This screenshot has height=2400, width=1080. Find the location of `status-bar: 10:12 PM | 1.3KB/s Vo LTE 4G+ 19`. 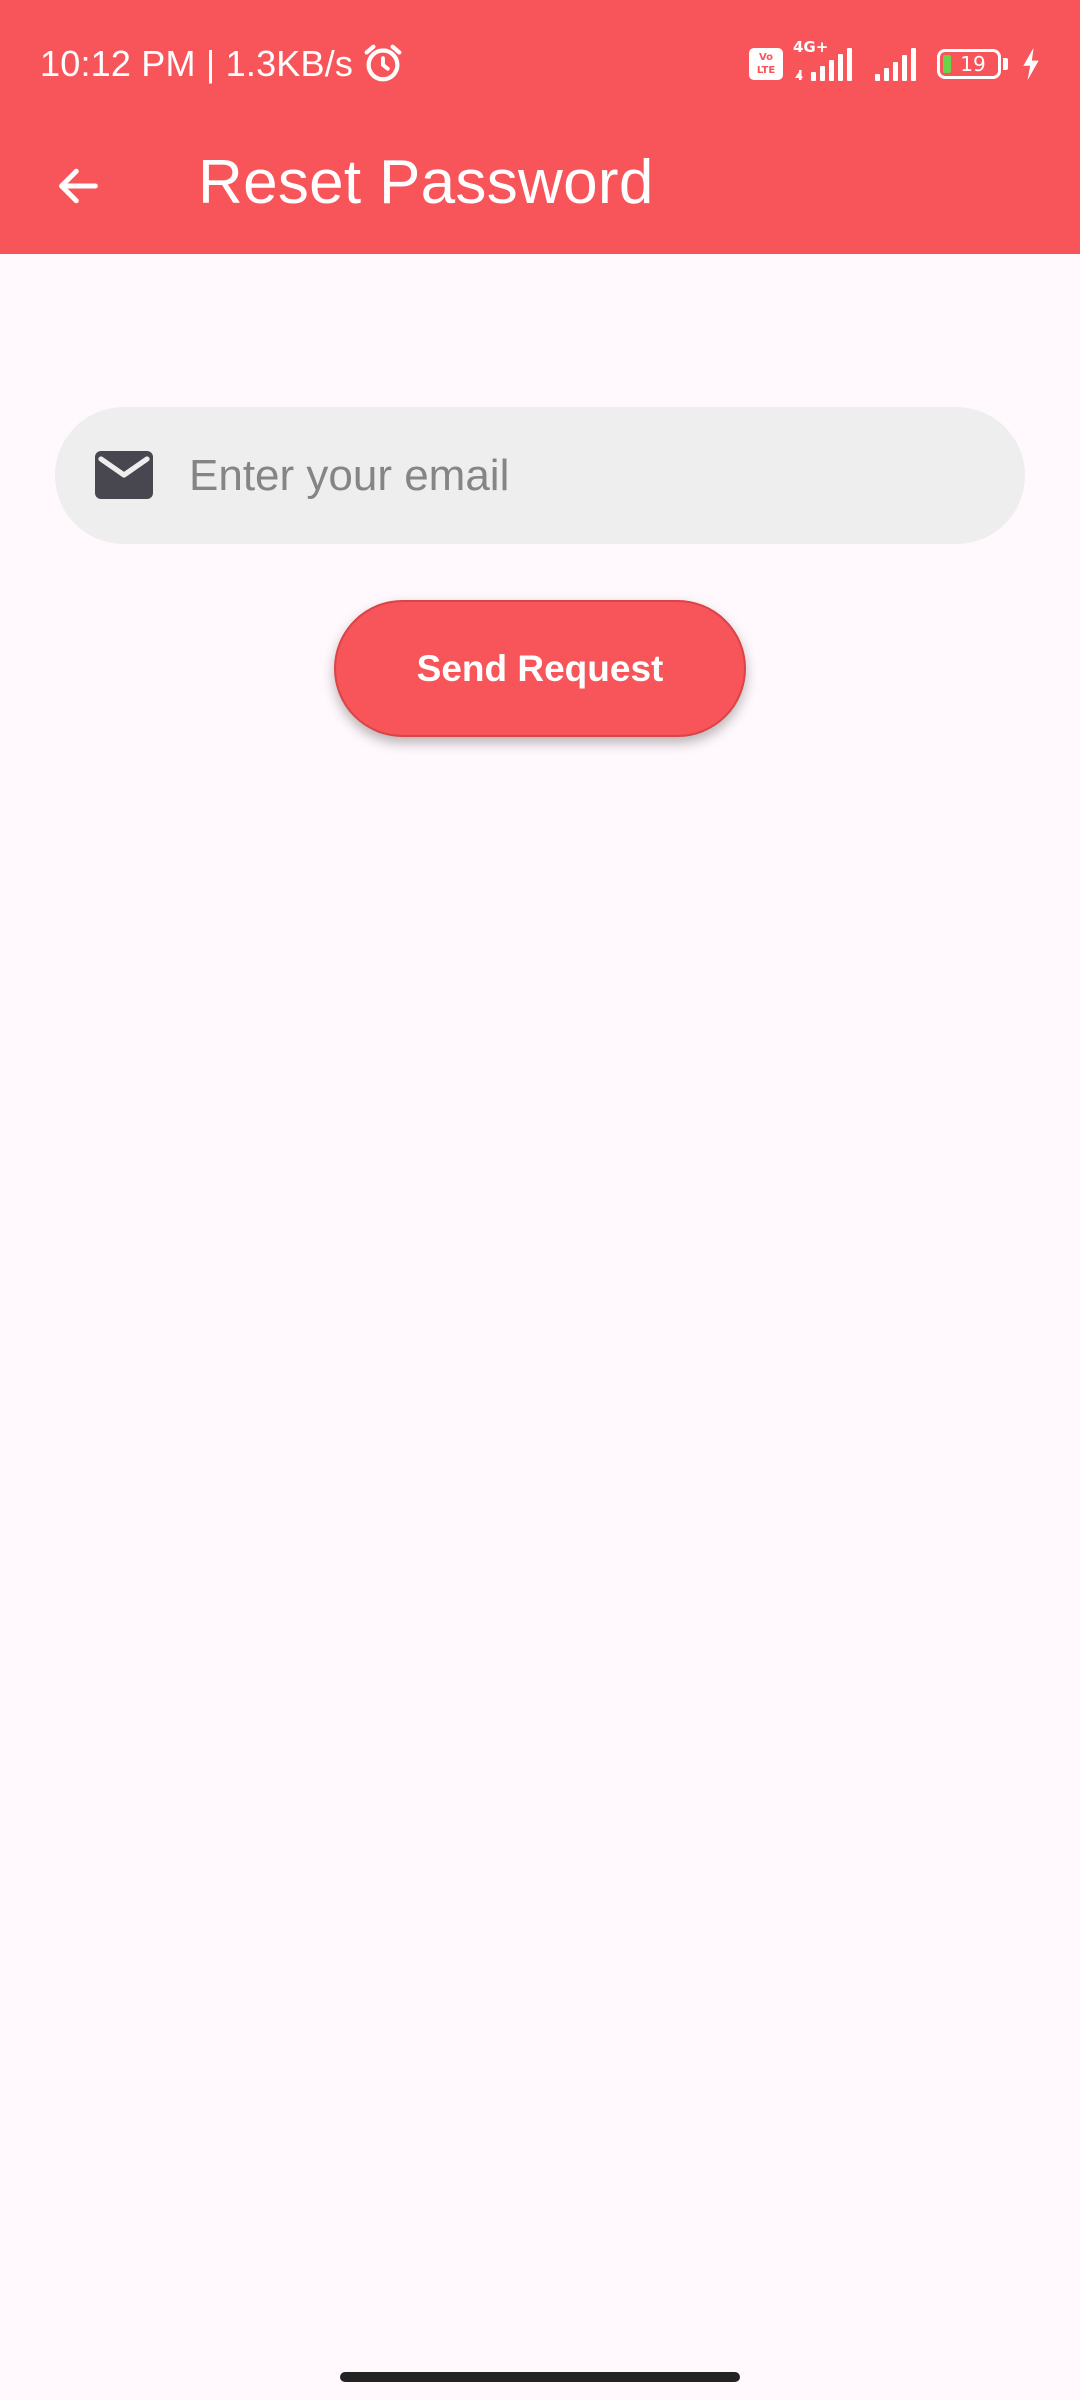

status-bar: 10:12 PM | 1.3KB/s Vo LTE 4G+ 19 is located at coordinates (540, 62).